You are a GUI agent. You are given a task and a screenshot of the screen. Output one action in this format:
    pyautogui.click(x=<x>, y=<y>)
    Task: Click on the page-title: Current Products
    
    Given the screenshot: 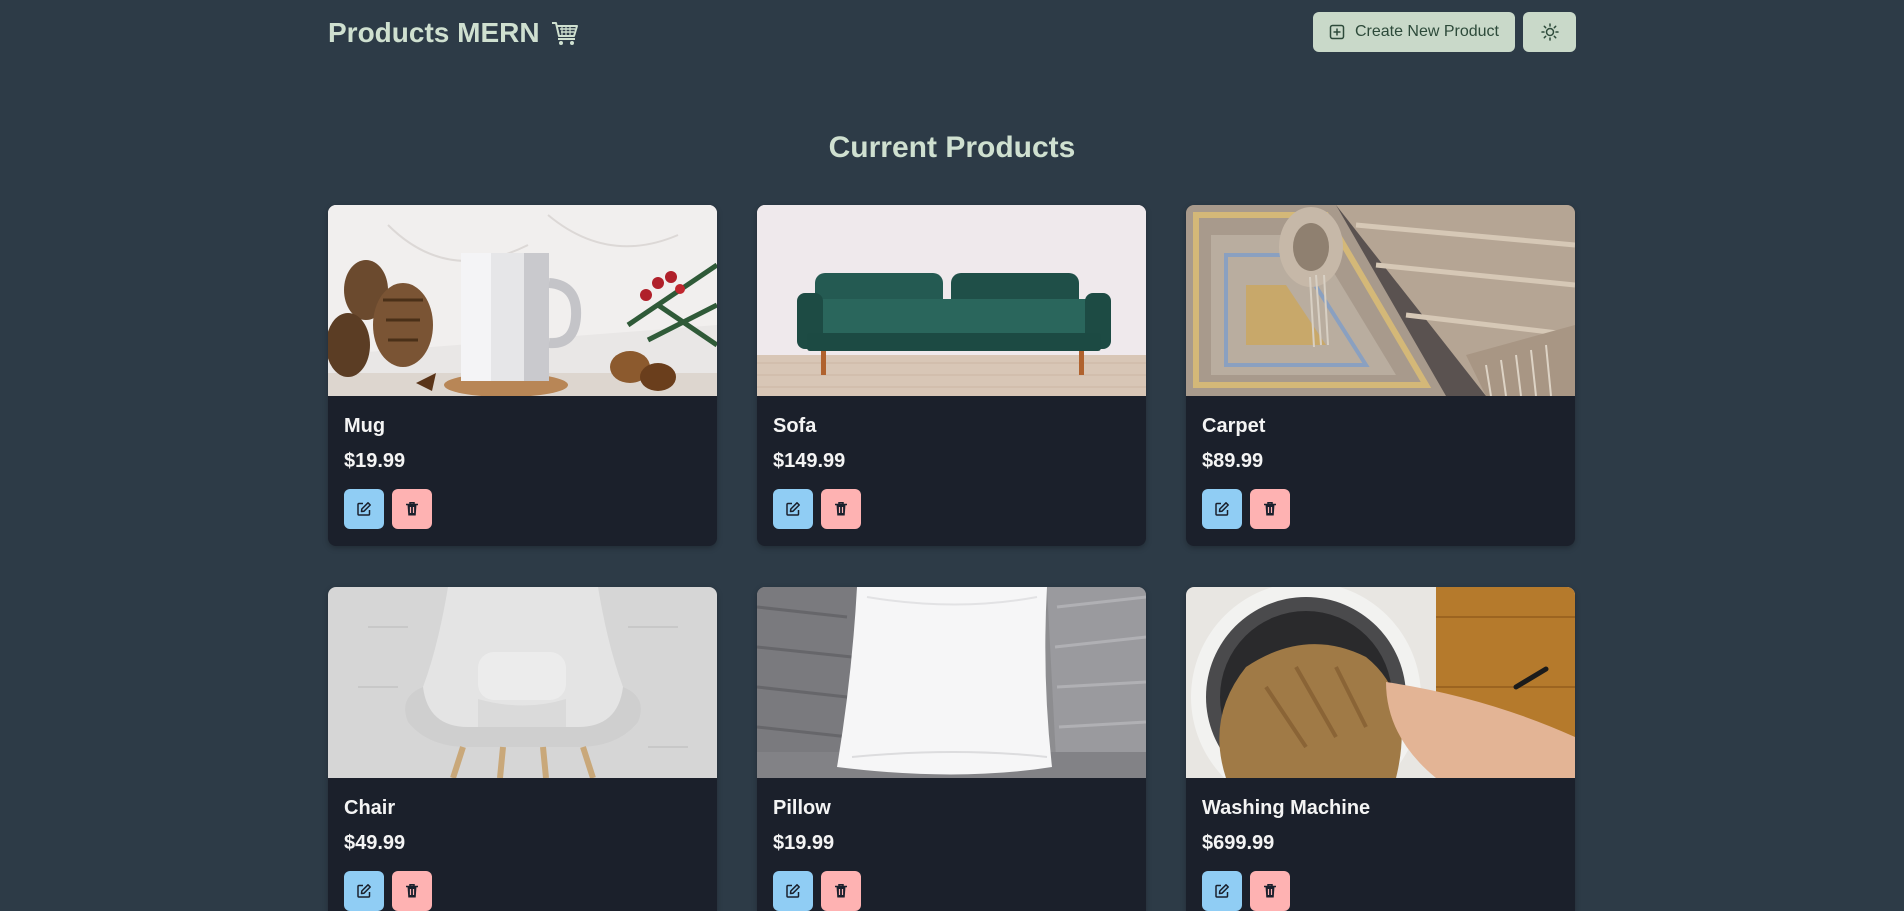 What is the action you would take?
    pyautogui.click(x=952, y=147)
    